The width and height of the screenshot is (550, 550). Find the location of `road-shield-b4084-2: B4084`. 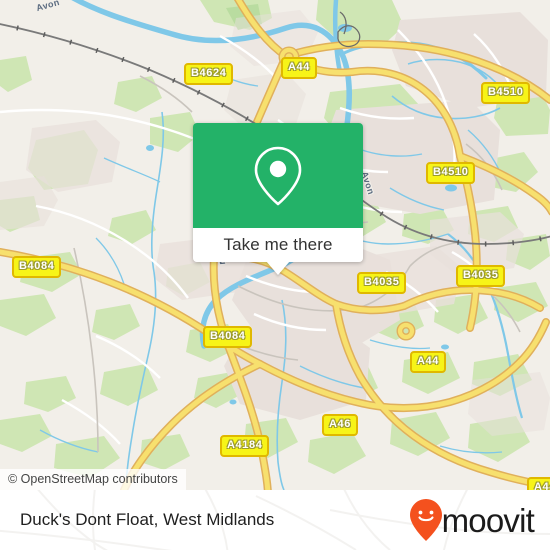

road-shield-b4084-2: B4084 is located at coordinates (228, 337).